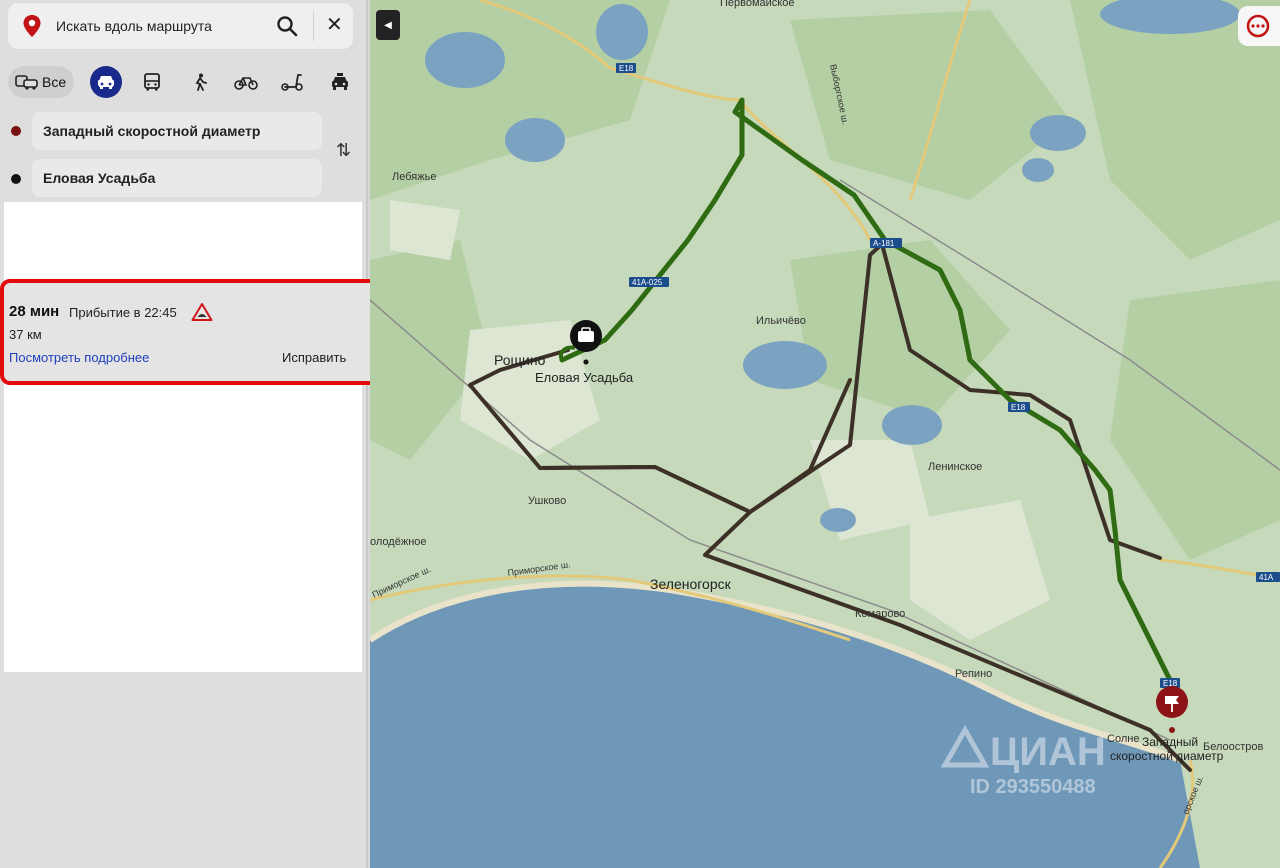  I want to click on place-zelenogorsk: Зеленогорск, so click(691, 584).